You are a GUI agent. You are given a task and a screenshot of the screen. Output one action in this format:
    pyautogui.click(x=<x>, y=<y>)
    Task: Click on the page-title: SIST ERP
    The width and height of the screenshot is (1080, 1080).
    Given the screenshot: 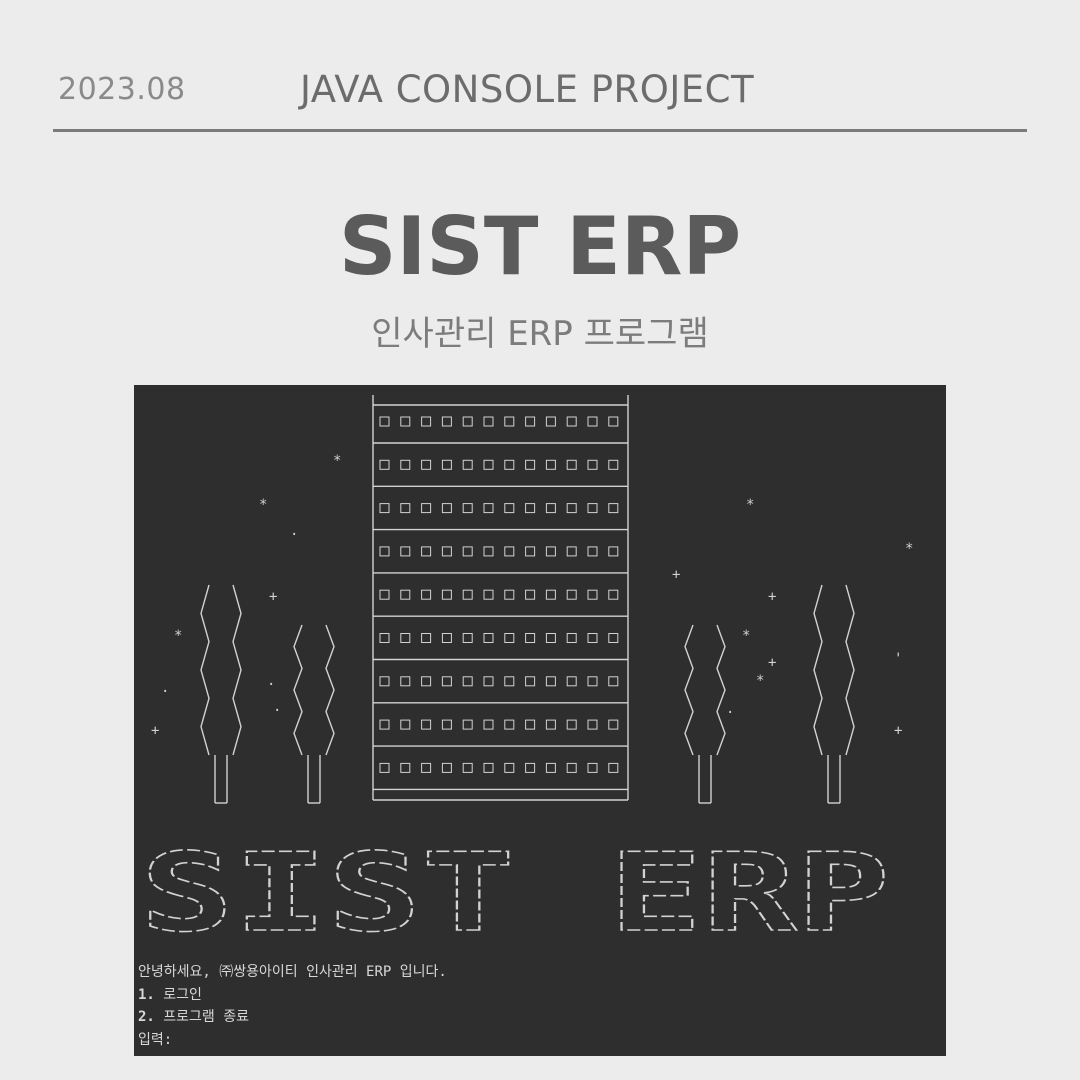 What is the action you would take?
    pyautogui.click(x=540, y=246)
    